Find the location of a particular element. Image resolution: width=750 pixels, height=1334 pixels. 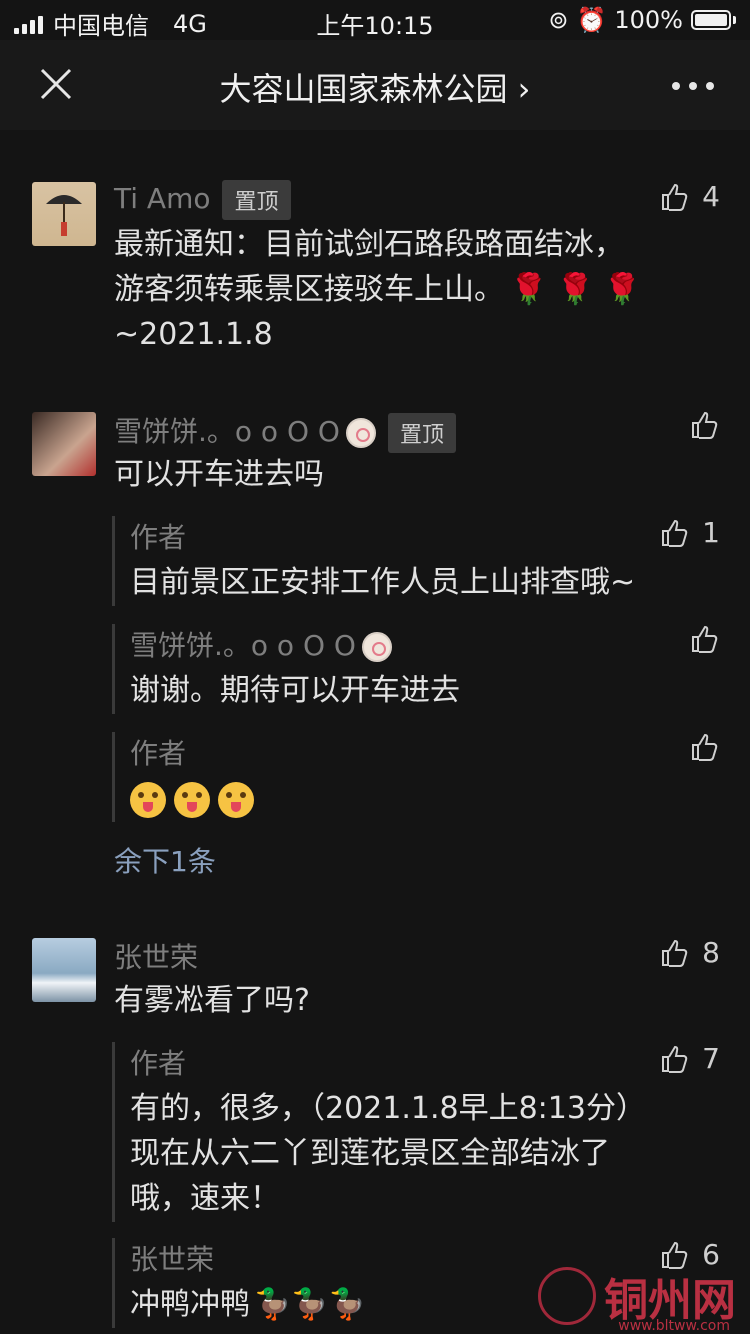

reply-text: 目前景区正安排工作人员上山排查哦~ is located at coordinates (383, 582).